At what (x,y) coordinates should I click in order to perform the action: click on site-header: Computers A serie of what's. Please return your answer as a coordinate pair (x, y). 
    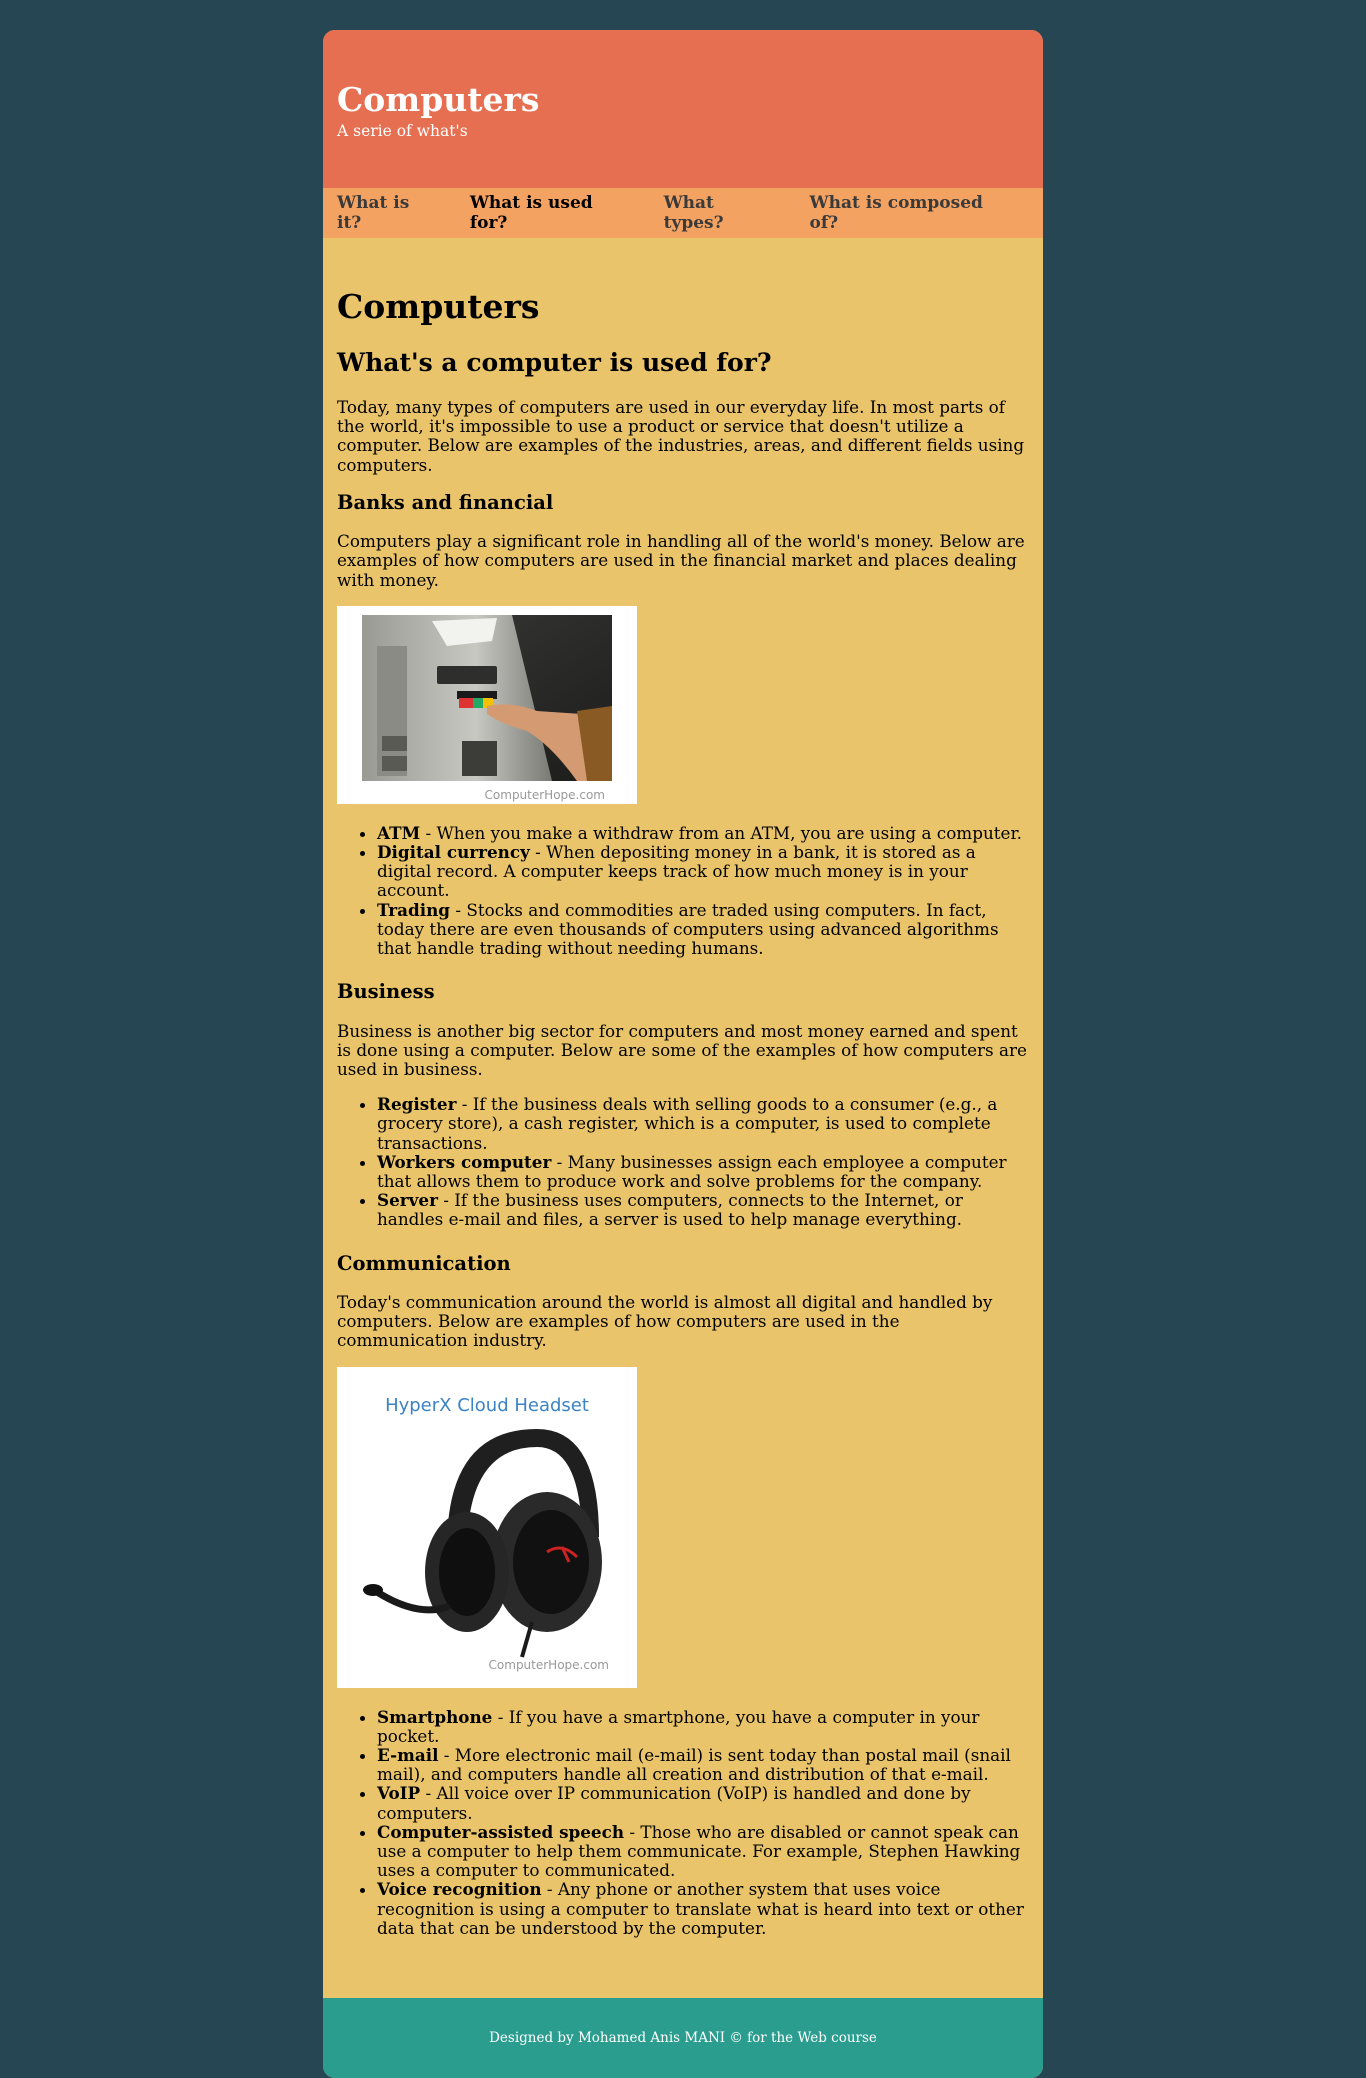
    Looking at the image, I should click on (683, 109).